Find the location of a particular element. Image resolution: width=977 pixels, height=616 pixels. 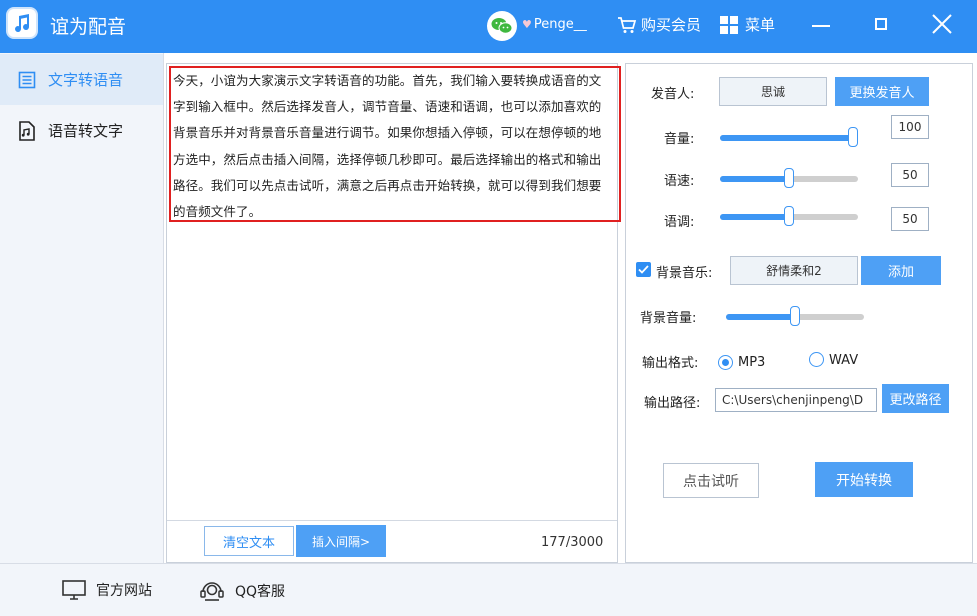

path-label: 输出路径: is located at coordinates (672, 403).